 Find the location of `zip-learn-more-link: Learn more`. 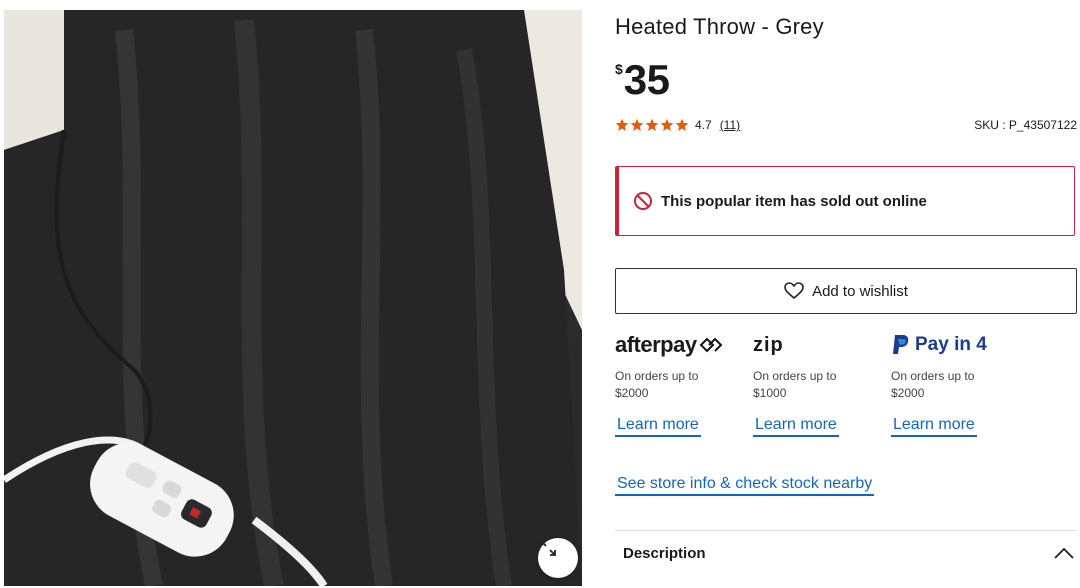

zip-learn-more-link: Learn more is located at coordinates (796, 426).